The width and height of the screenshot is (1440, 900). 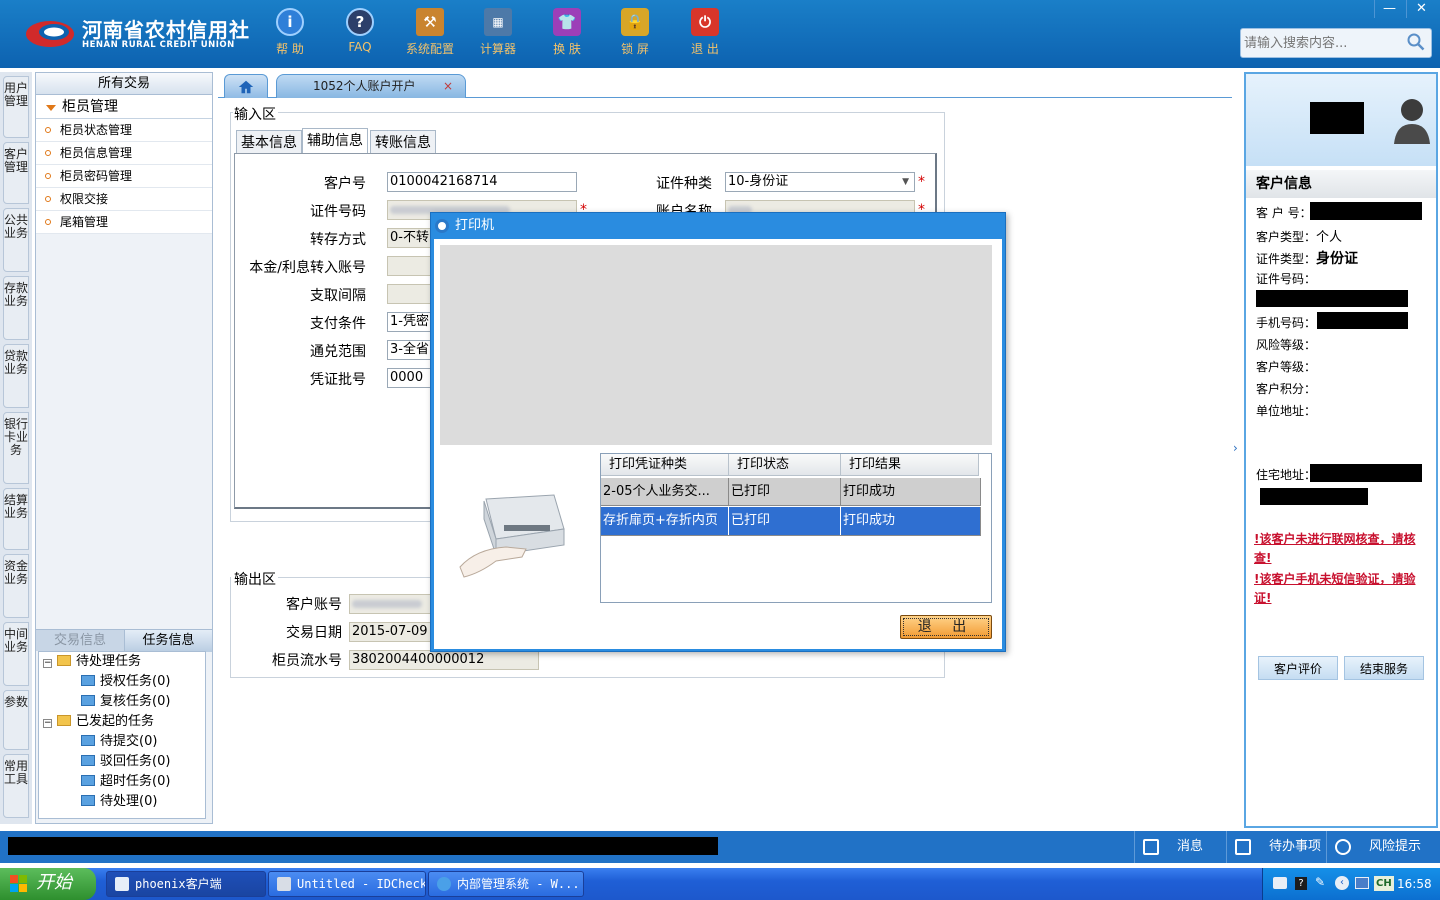 What do you see at coordinates (1362, 883) in the screenshot?
I see `network-icon` at bounding box center [1362, 883].